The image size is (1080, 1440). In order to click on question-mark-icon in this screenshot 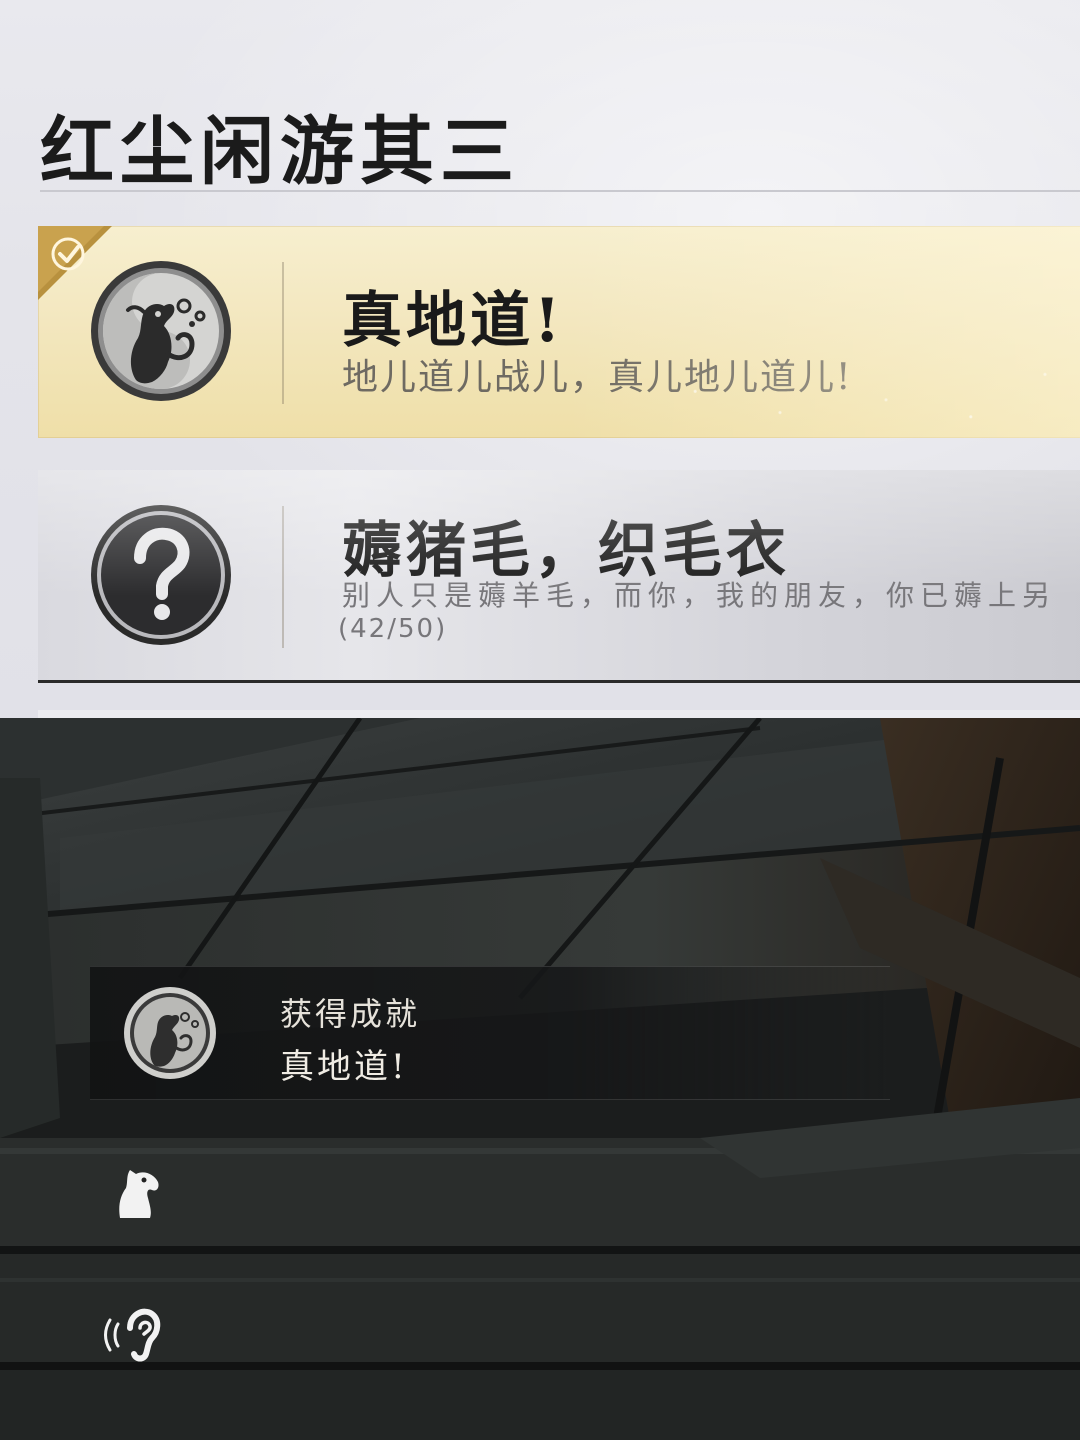, I will do `click(161, 575)`.